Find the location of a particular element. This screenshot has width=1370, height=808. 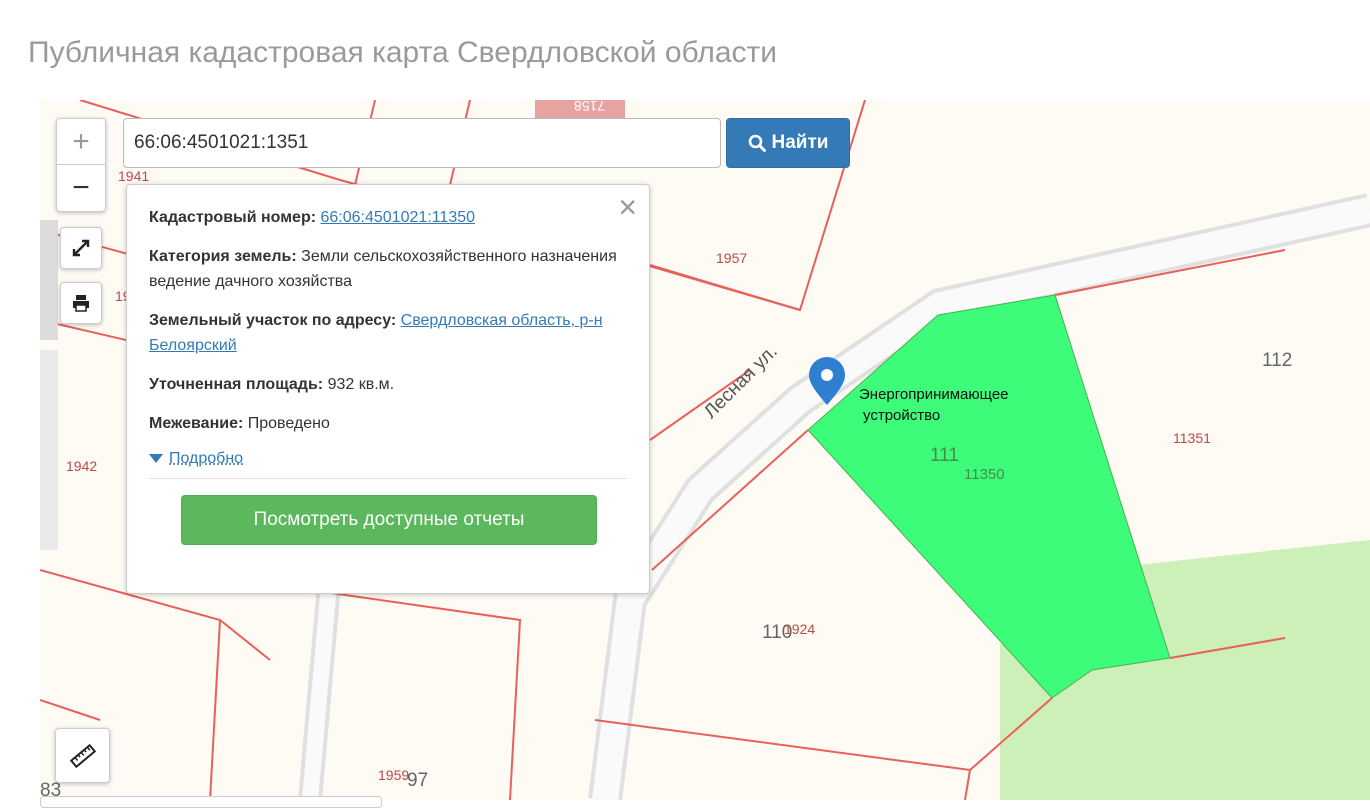

map-label: 1959 is located at coordinates (393, 775).